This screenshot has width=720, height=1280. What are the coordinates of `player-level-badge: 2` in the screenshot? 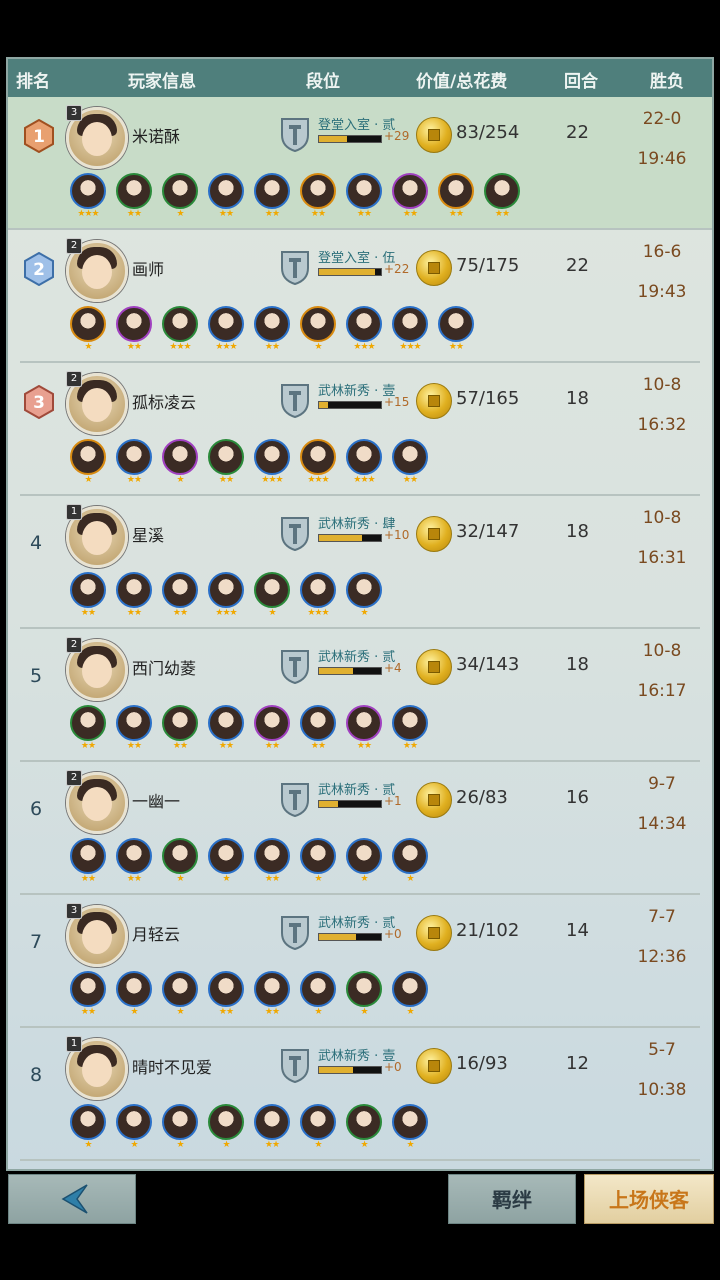 It's located at (74, 645).